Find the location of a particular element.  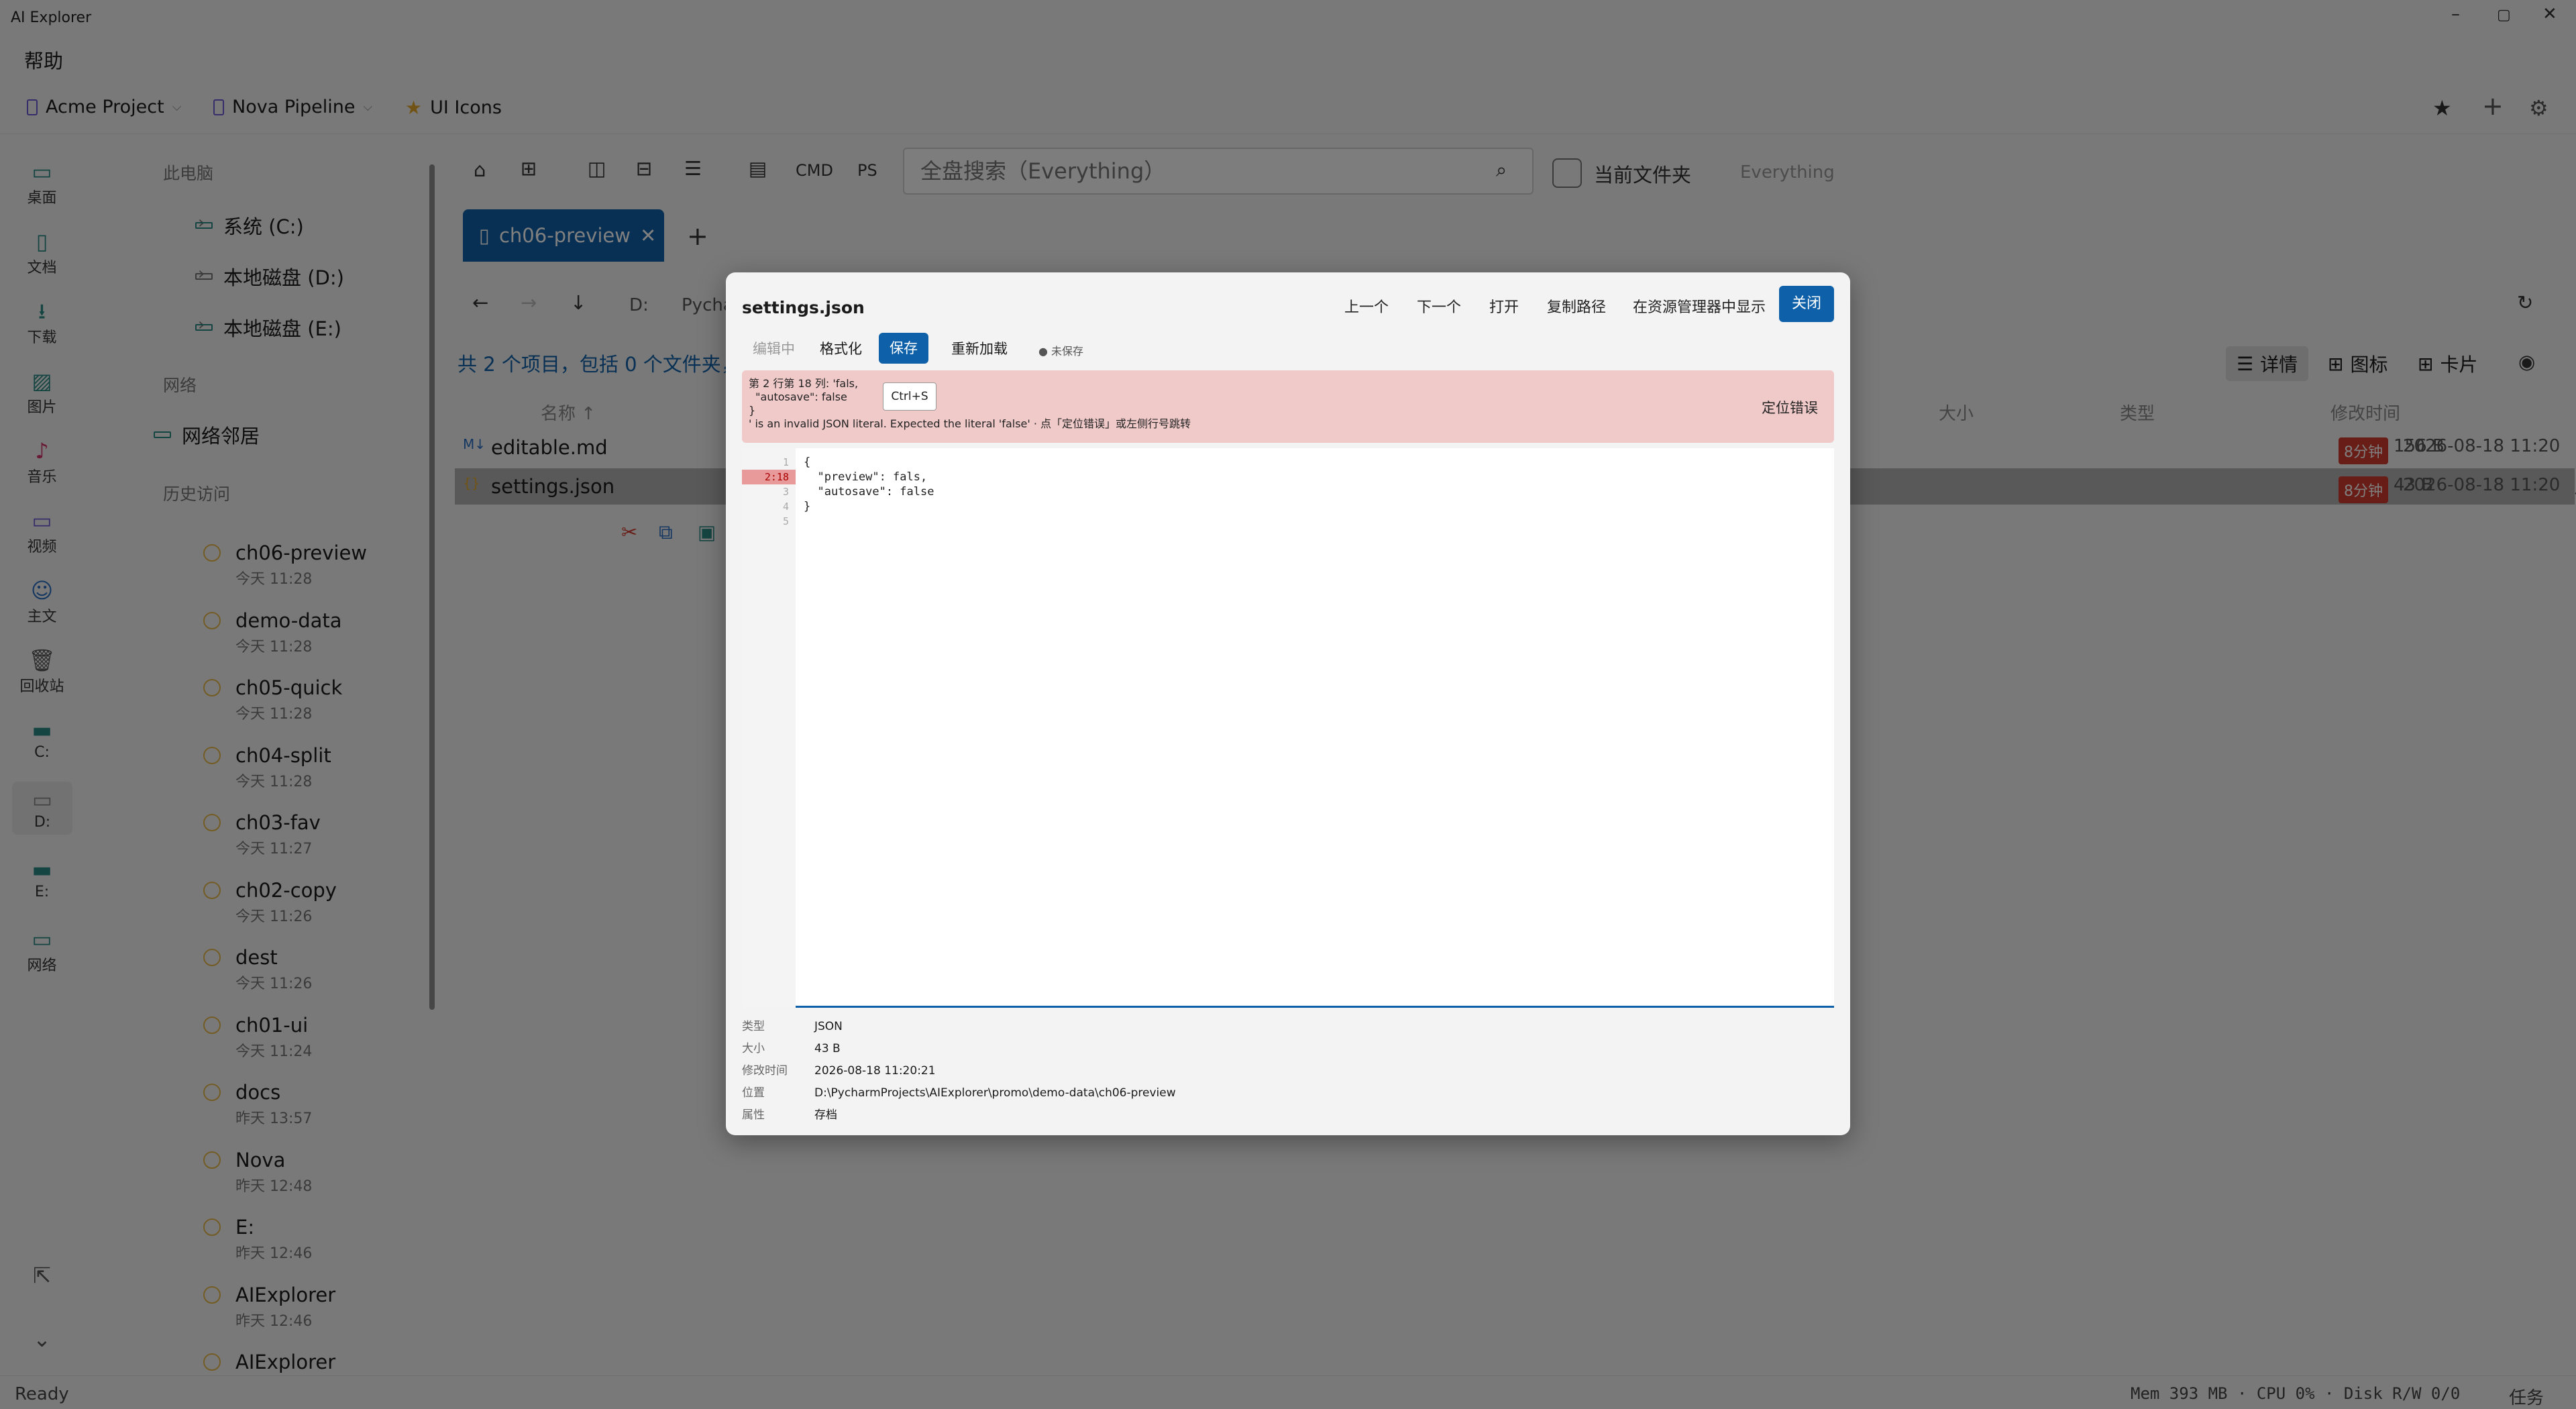

code-content: { "preview": fals, "autosave": false } is located at coordinates (869, 484).